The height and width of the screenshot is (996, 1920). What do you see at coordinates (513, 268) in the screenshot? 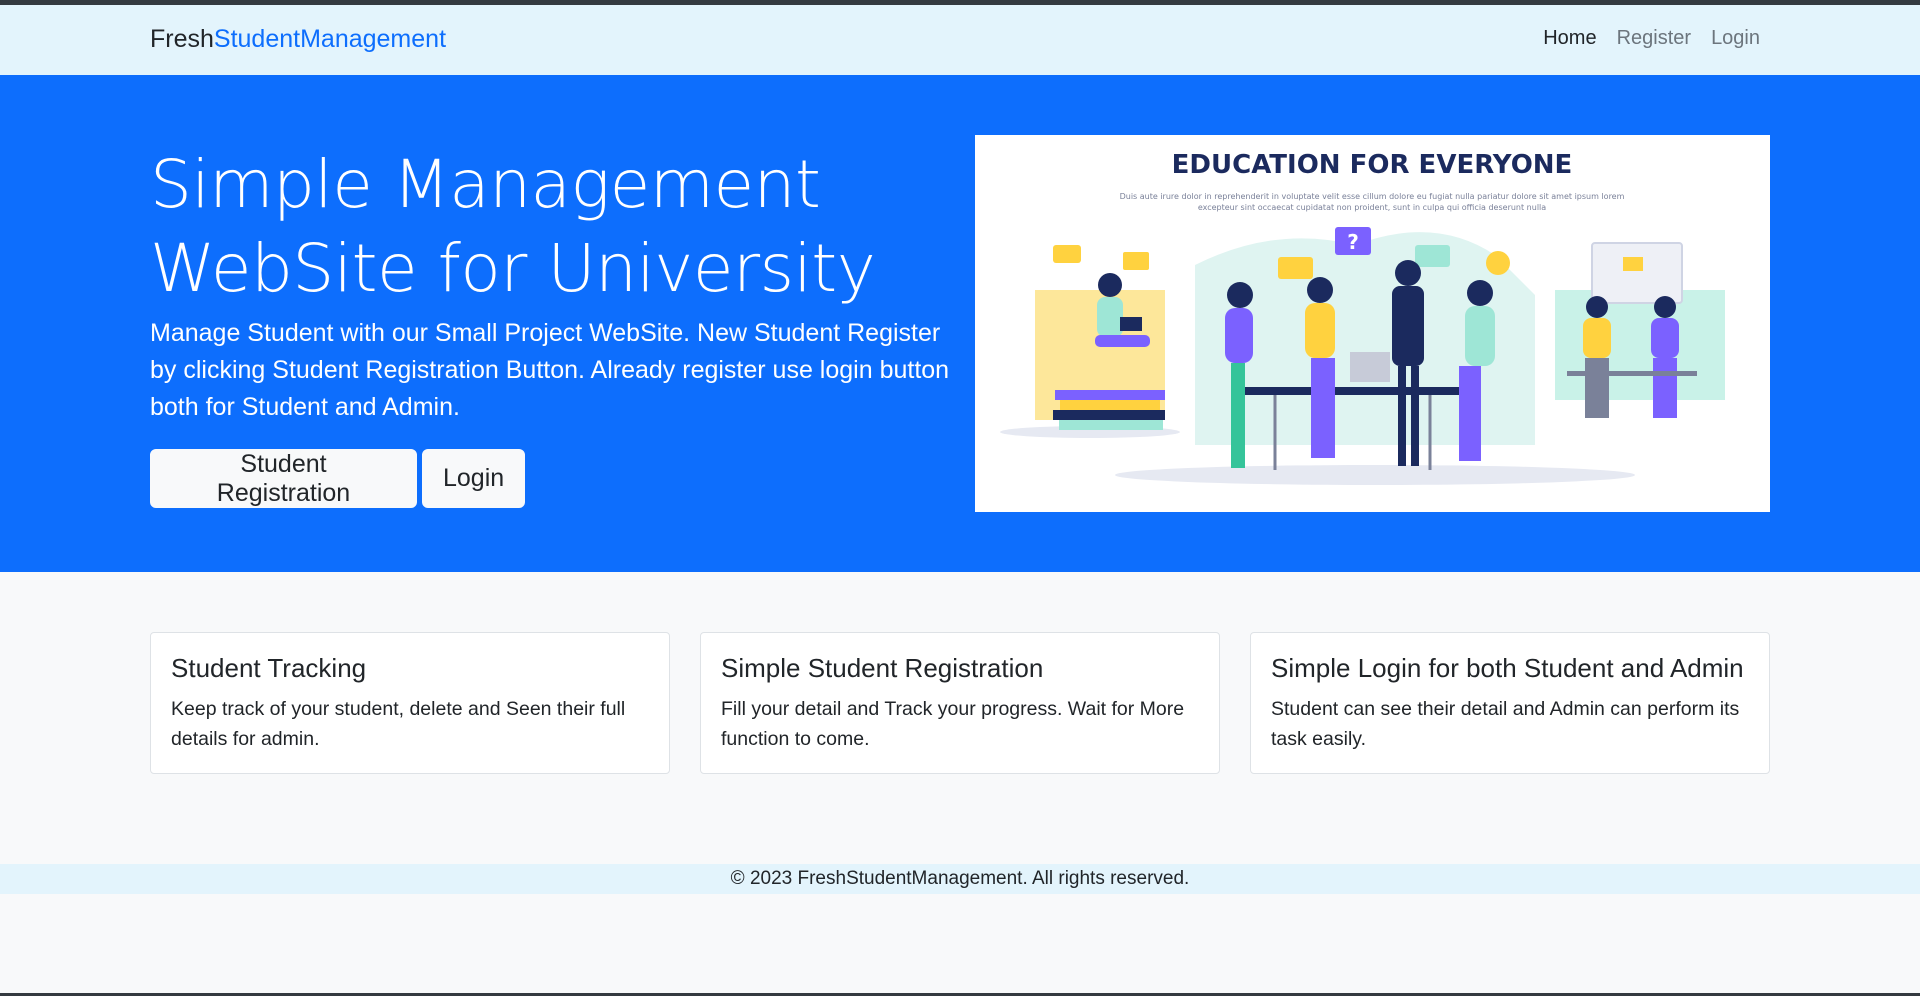
I see `hero-title-line2: WebSite for University` at bounding box center [513, 268].